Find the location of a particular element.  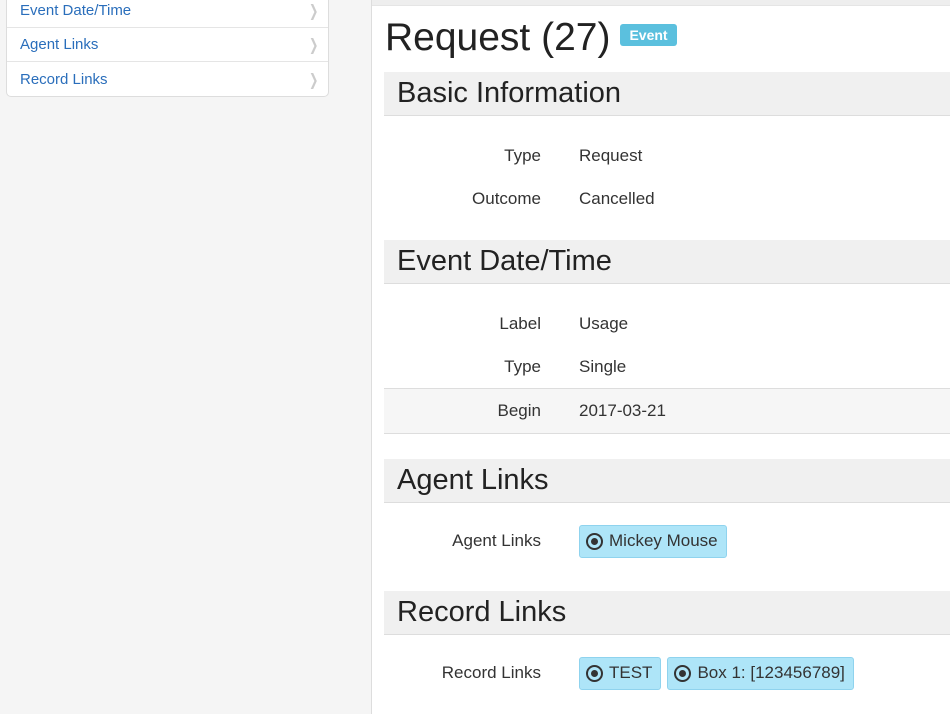

field-value: TEST Box 1: [123456789] is located at coordinates (719, 673).